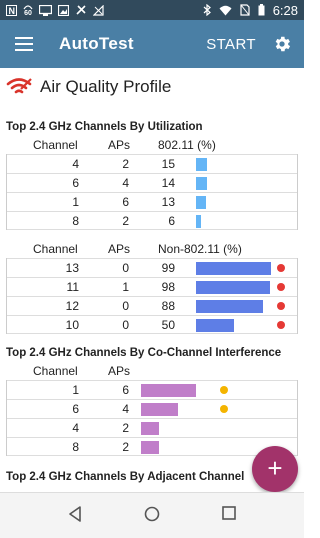 The width and height of the screenshot is (320, 538). What do you see at coordinates (152, 324) in the screenshot?
I see `table-row: 10 0 50` at bounding box center [152, 324].